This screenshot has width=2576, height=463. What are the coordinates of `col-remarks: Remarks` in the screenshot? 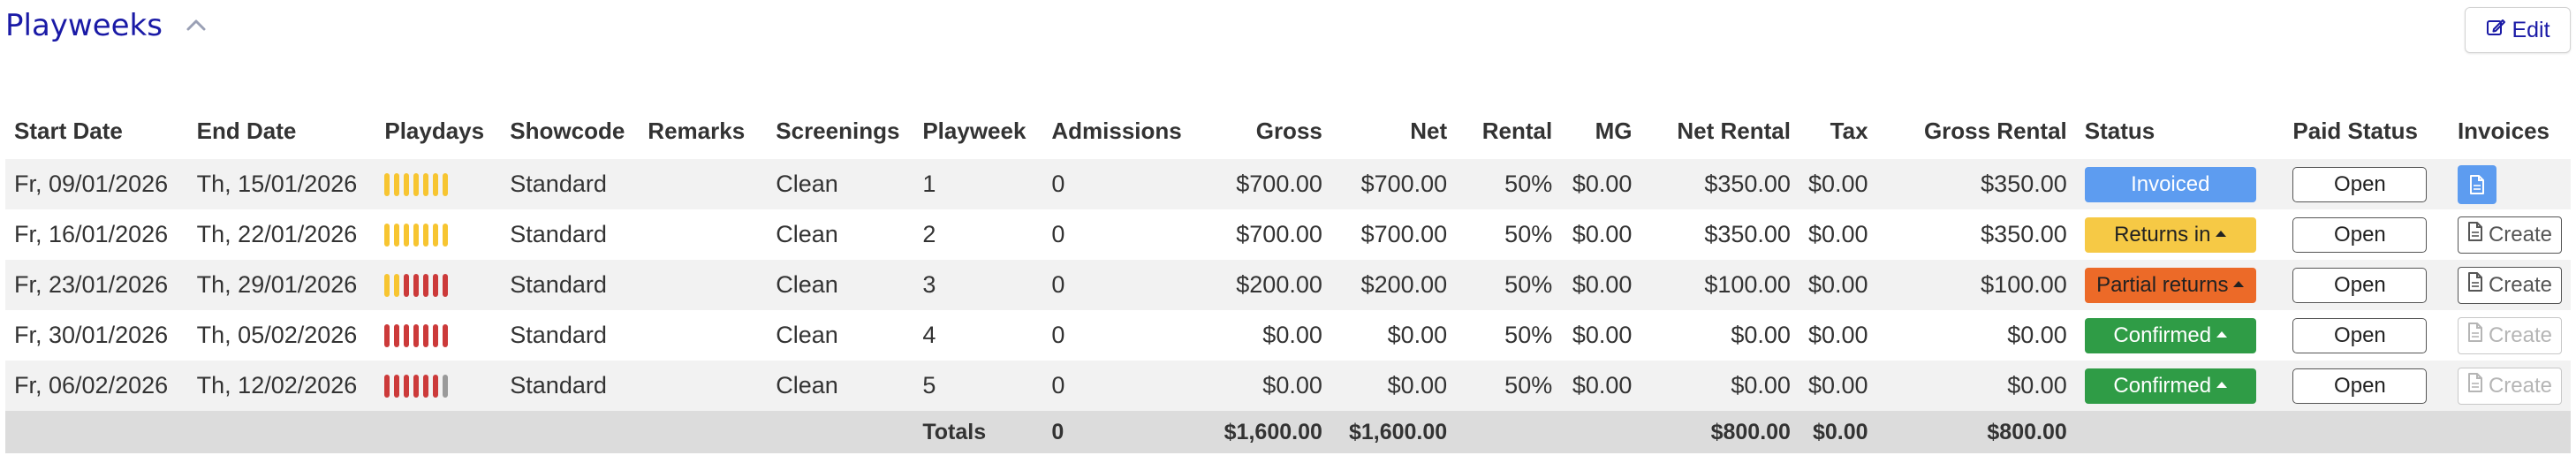 It's located at (697, 130).